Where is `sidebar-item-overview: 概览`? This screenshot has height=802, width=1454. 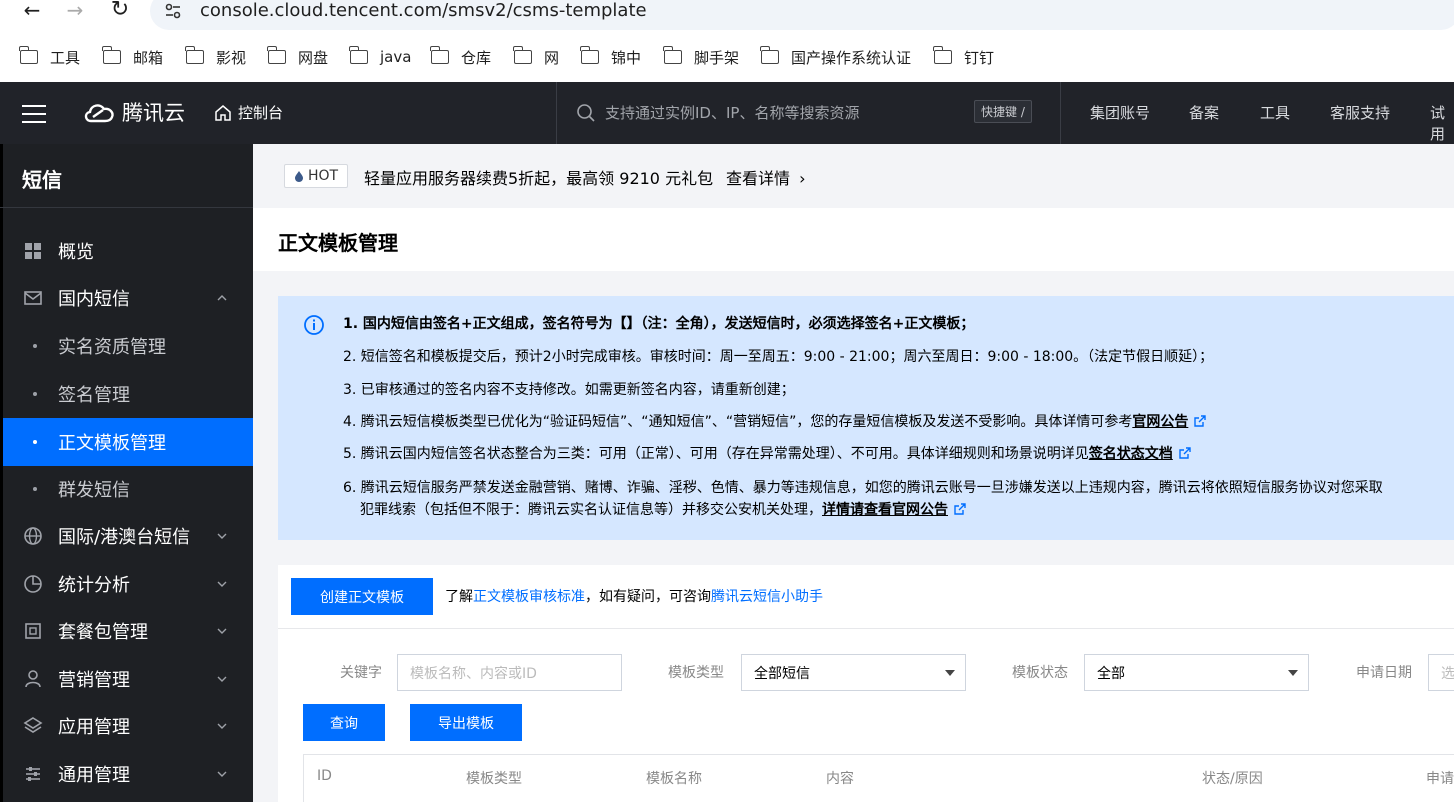 sidebar-item-overview: 概览 is located at coordinates (128, 251).